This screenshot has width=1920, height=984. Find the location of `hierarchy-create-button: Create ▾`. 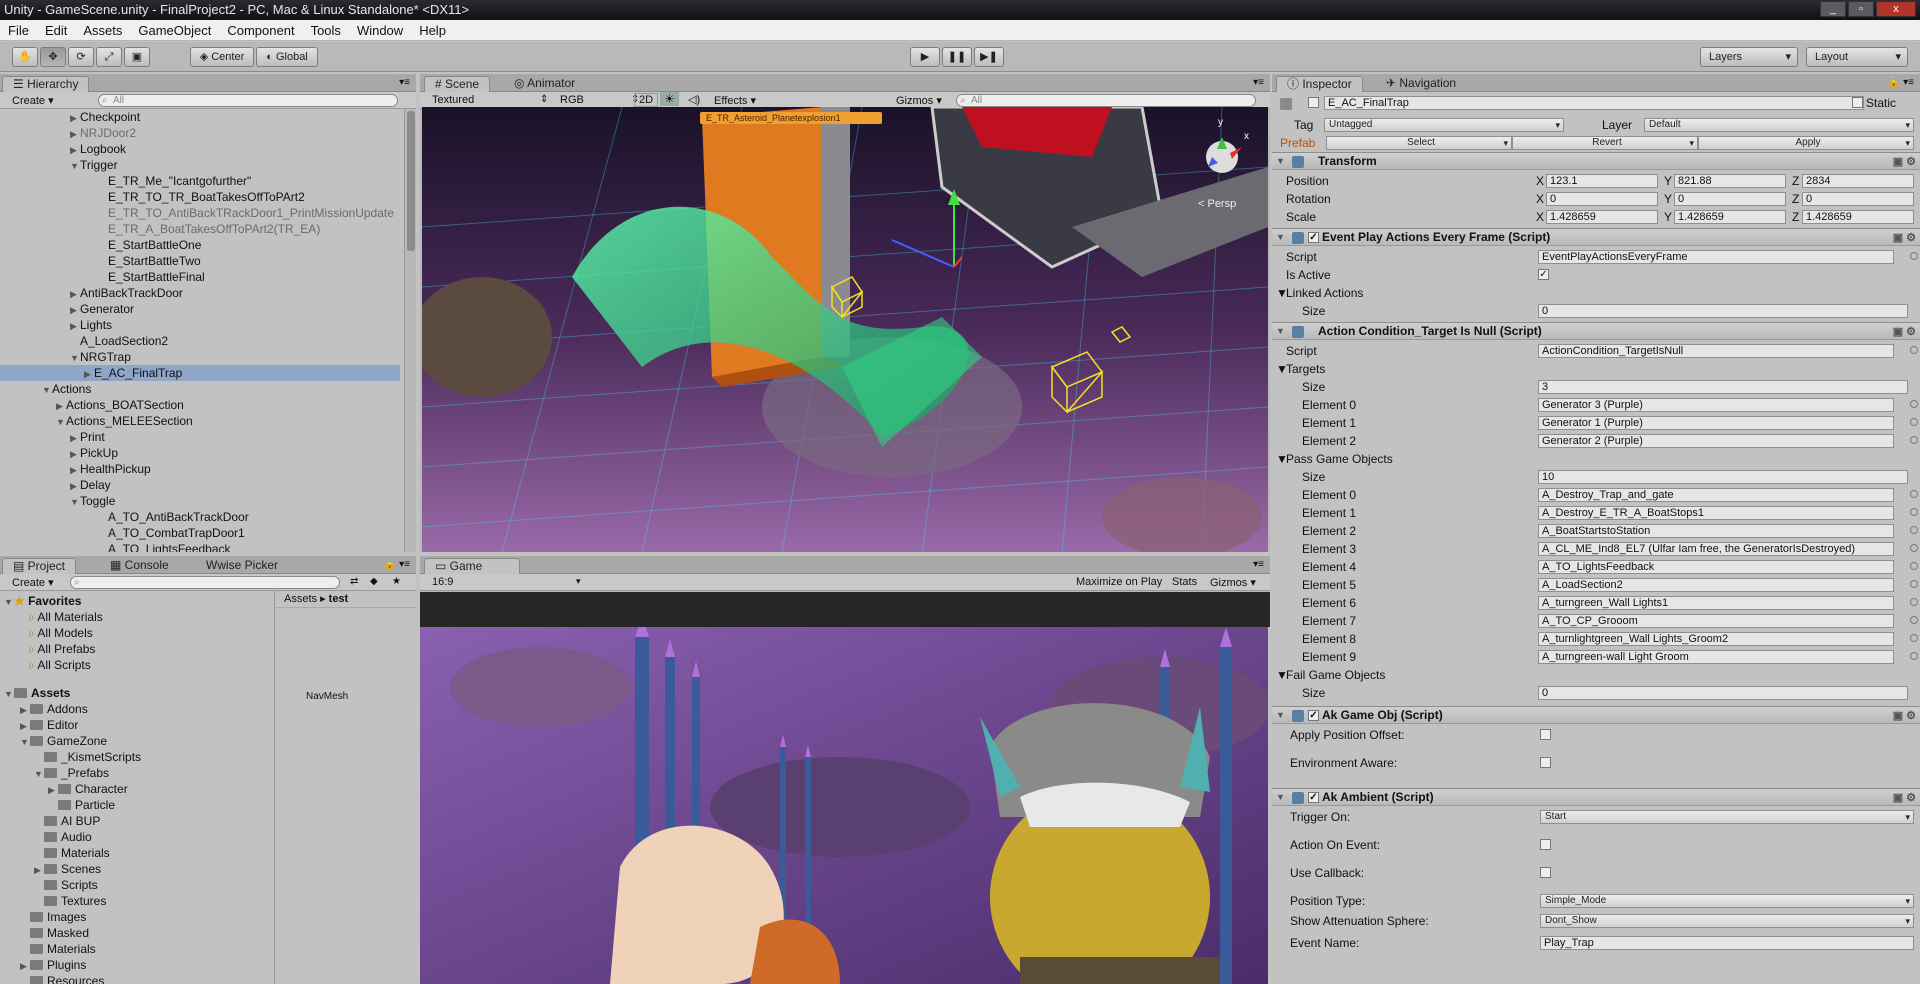

hierarchy-create-button: Create ▾ is located at coordinates (33, 100).